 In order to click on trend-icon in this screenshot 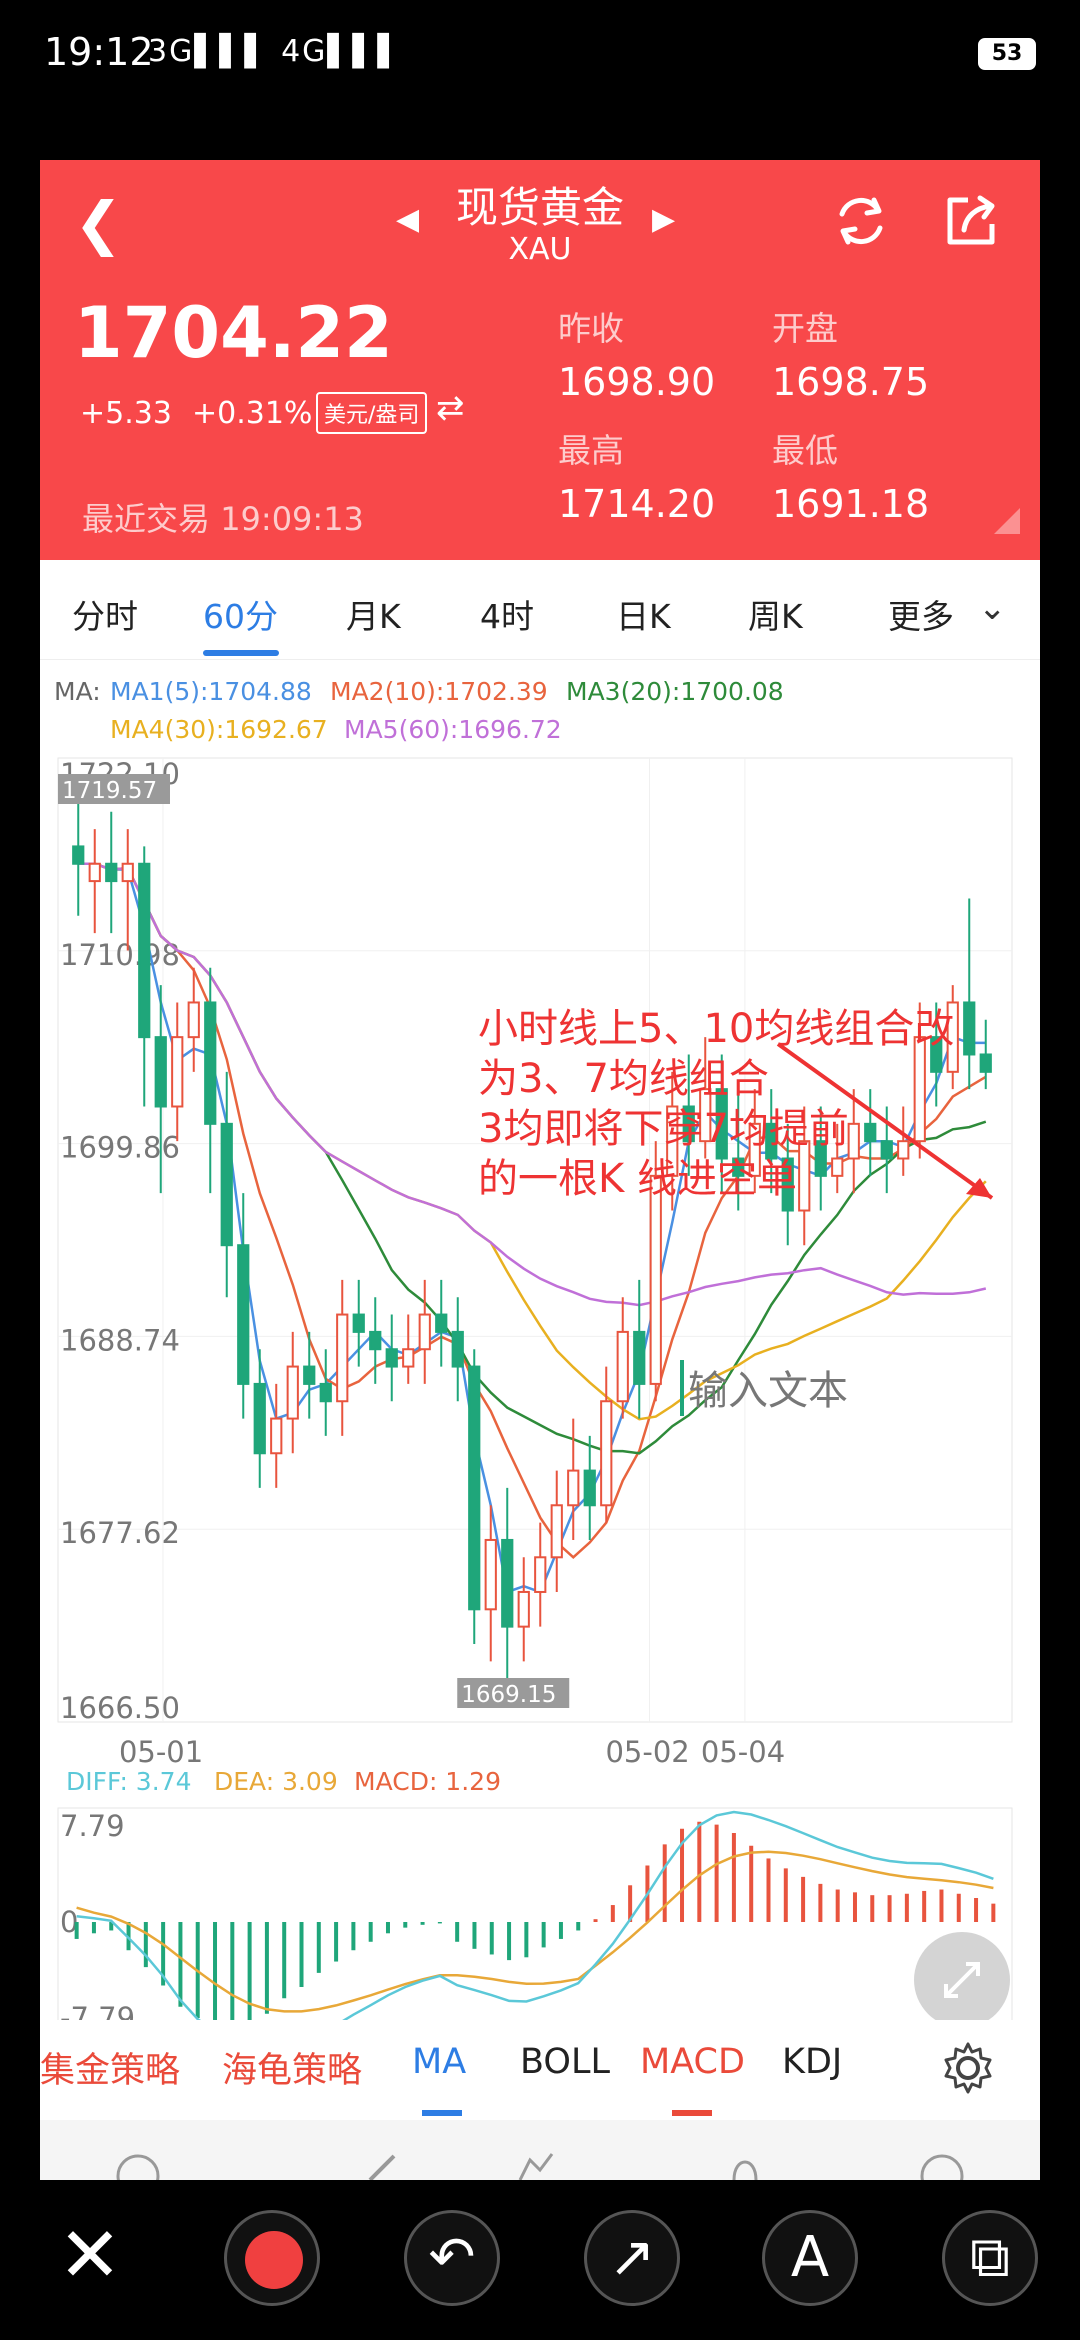, I will do `click(536, 2166)`.